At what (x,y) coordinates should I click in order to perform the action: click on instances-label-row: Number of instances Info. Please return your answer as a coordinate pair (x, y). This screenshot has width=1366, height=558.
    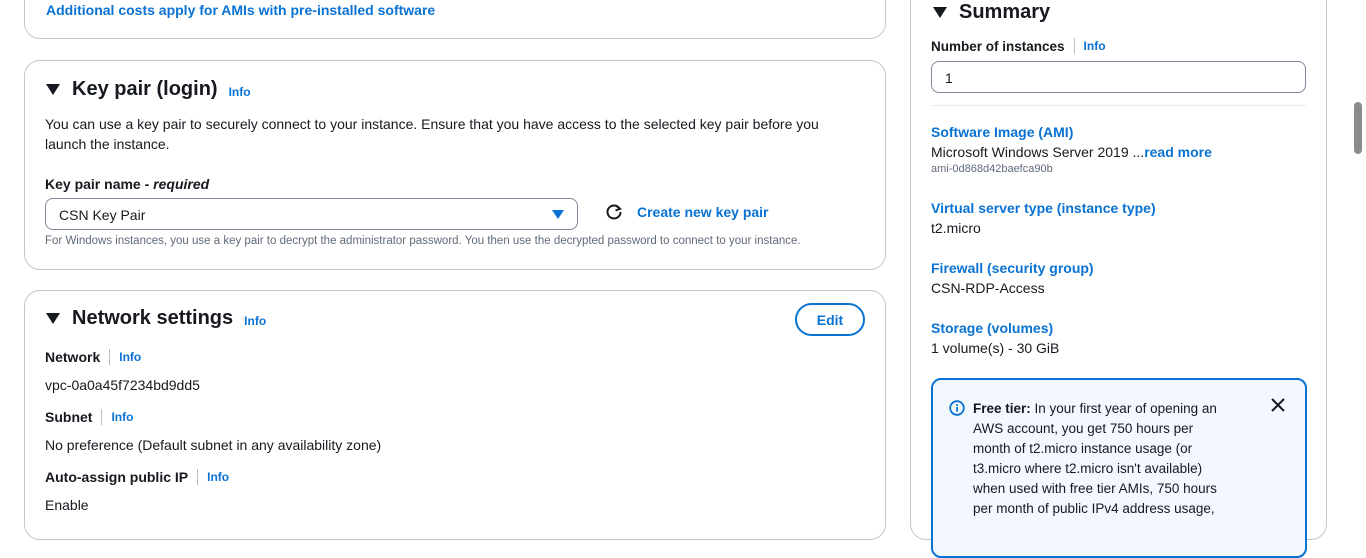
    Looking at the image, I should click on (1018, 46).